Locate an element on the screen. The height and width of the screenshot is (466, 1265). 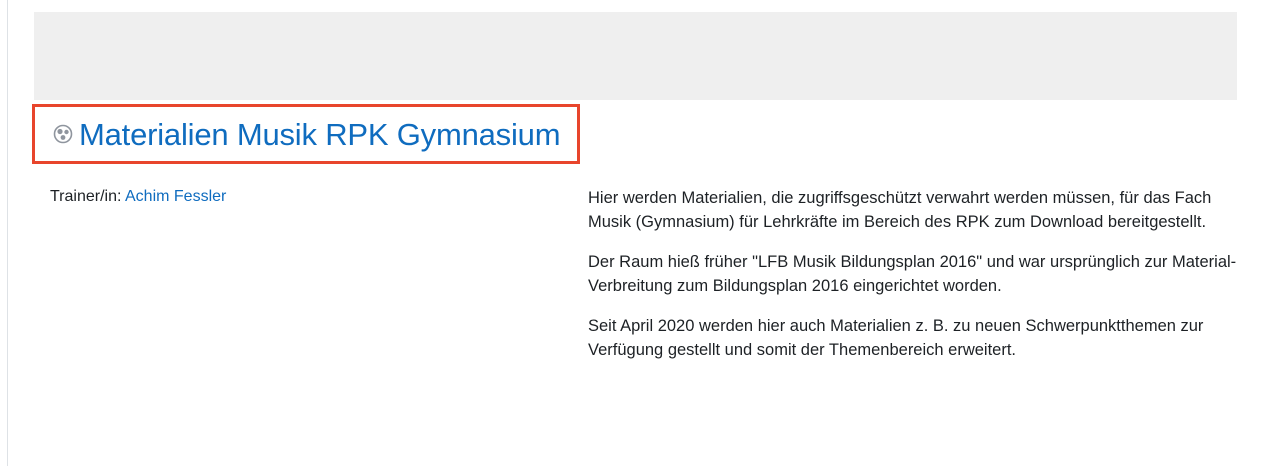
course-teacher: Trainer/in: Achim Fessler is located at coordinates (138, 197).